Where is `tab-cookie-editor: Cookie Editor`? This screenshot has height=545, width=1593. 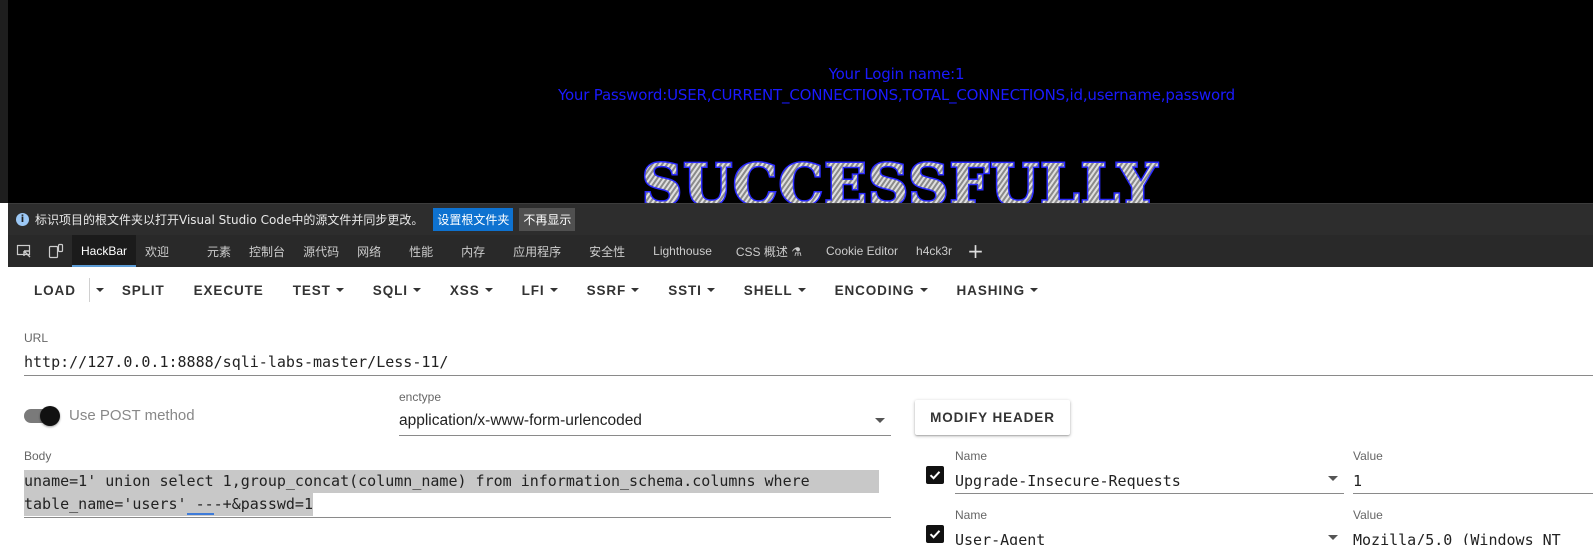
tab-cookie-editor: Cookie Editor is located at coordinates (862, 251).